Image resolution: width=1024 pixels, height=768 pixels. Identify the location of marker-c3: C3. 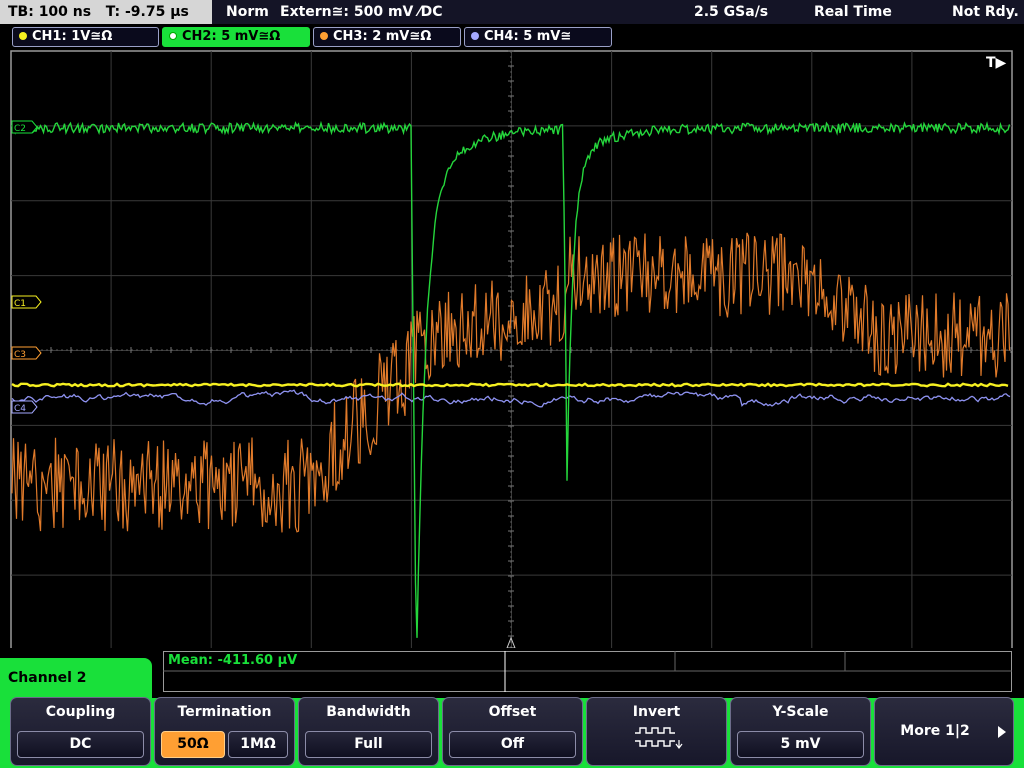
(26, 353).